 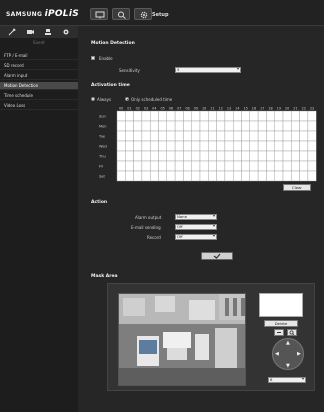 I want to click on sidebar-item-ftp-email: FTP / E-mail, so click(x=39, y=56).